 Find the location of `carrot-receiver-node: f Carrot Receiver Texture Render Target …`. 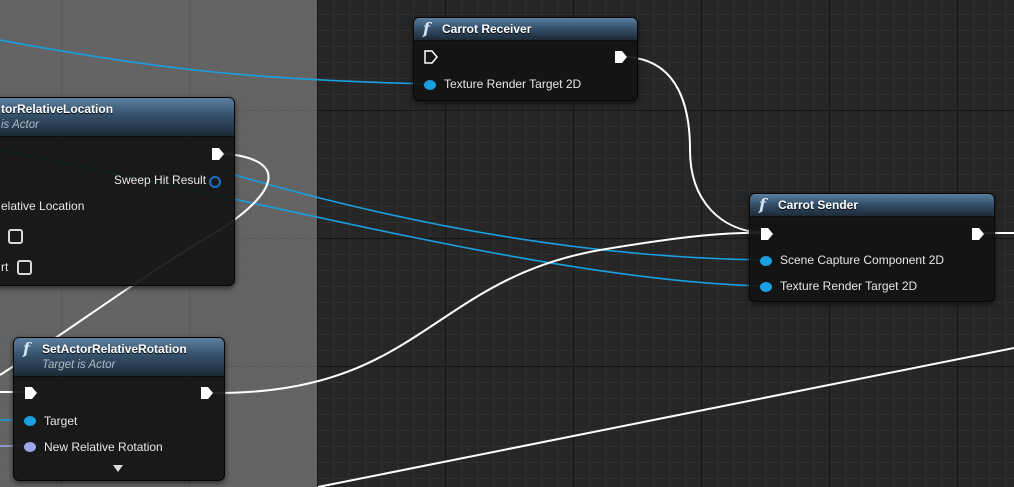

carrot-receiver-node: f Carrot Receiver Texture Render Target … is located at coordinates (525, 59).